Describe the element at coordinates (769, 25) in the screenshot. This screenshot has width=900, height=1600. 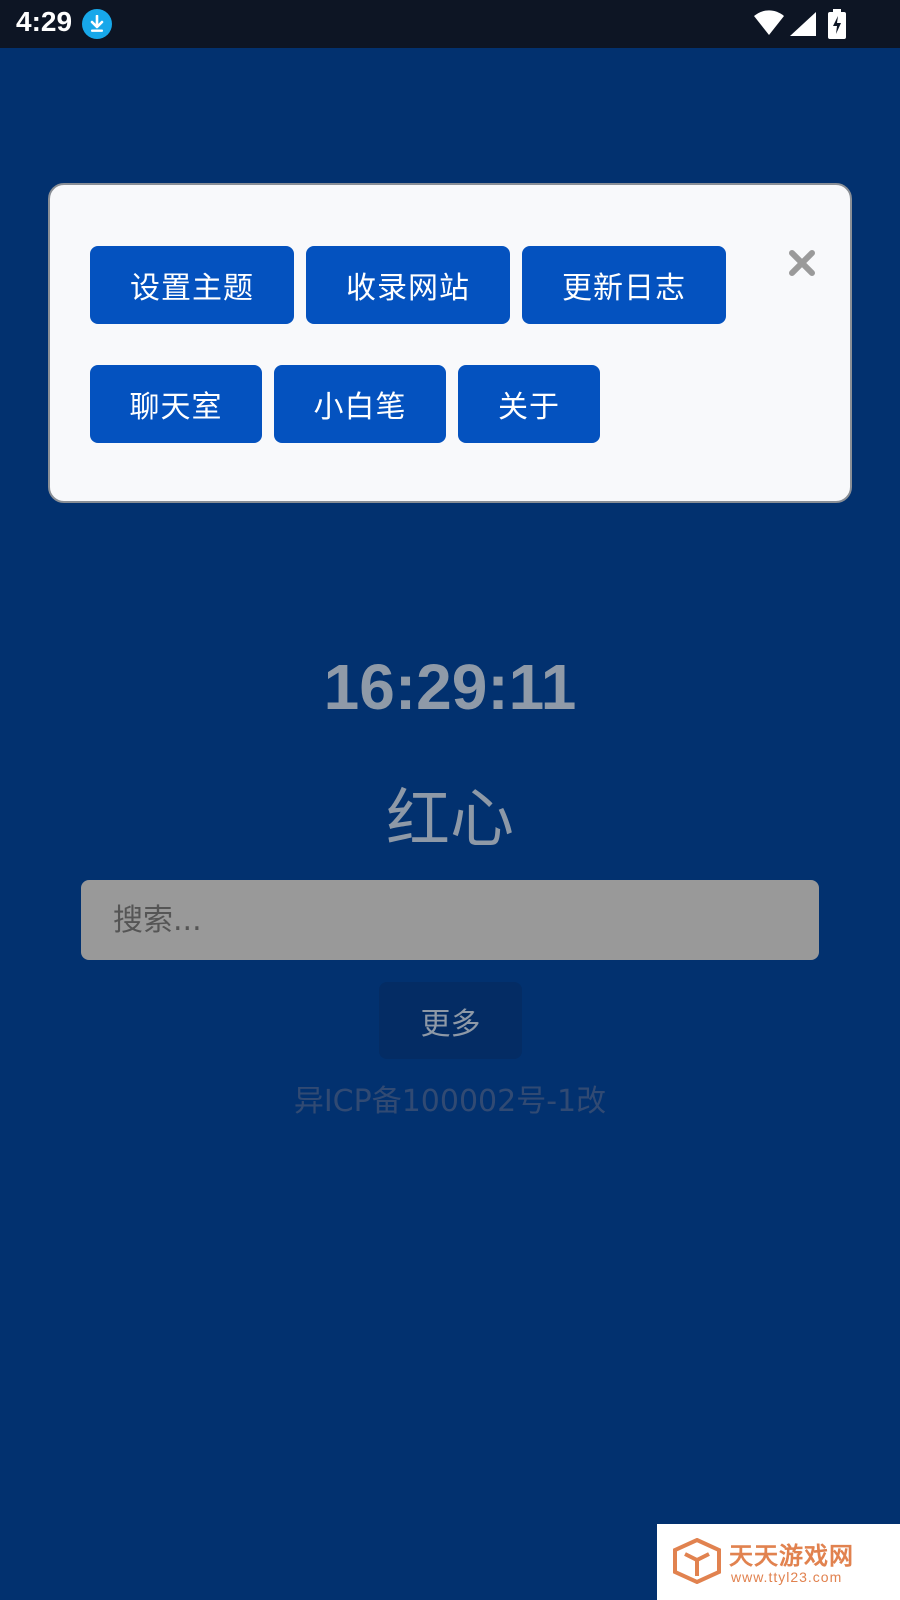
I see `wifi-icon` at that location.